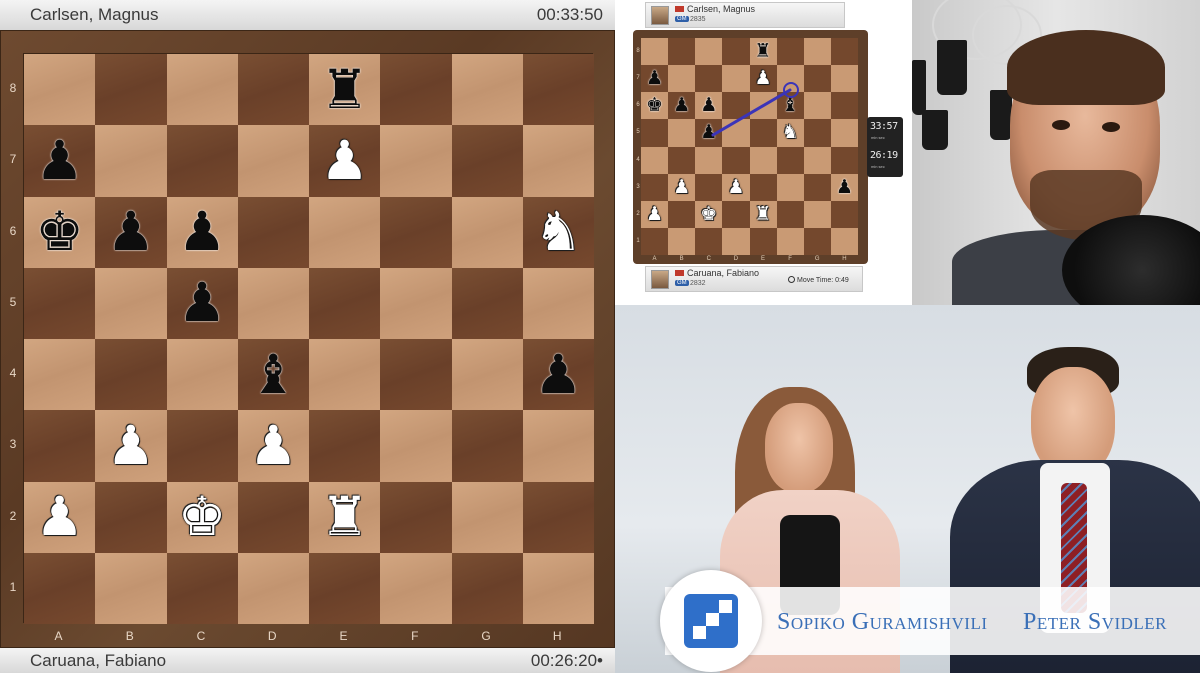 The image size is (1200, 673). Describe the element at coordinates (60, 90) in the screenshot. I see `square-a8` at that location.